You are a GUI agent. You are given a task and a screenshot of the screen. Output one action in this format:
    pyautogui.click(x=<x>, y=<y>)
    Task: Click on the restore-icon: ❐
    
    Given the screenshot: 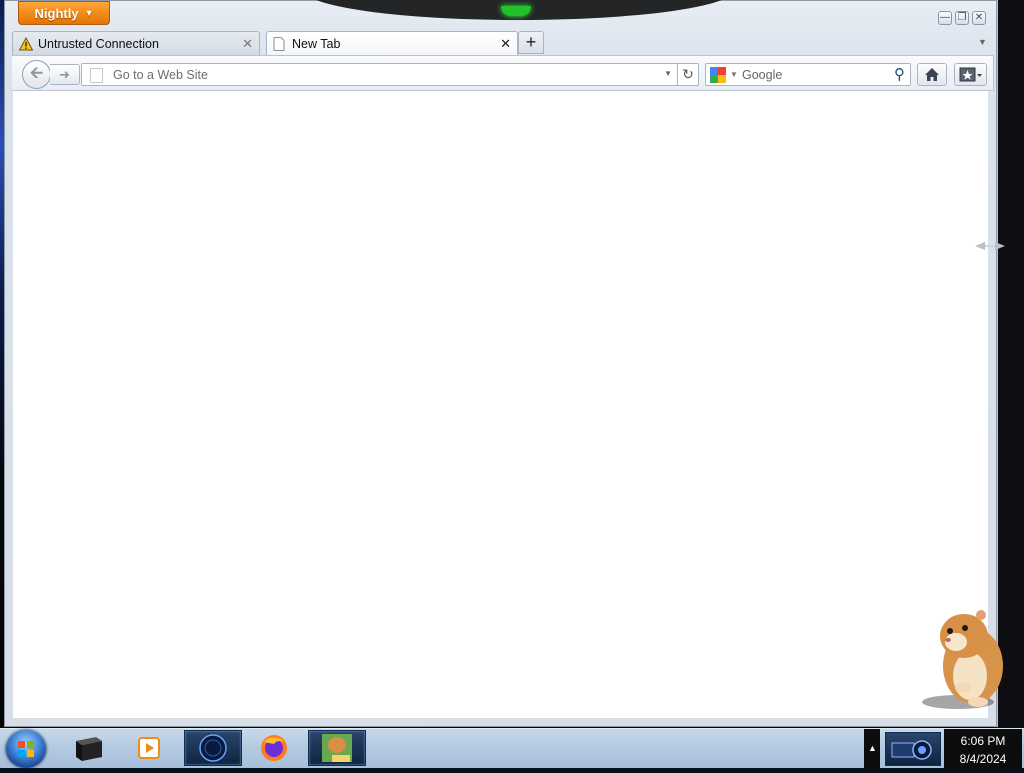 What is the action you would take?
    pyautogui.click(x=962, y=17)
    